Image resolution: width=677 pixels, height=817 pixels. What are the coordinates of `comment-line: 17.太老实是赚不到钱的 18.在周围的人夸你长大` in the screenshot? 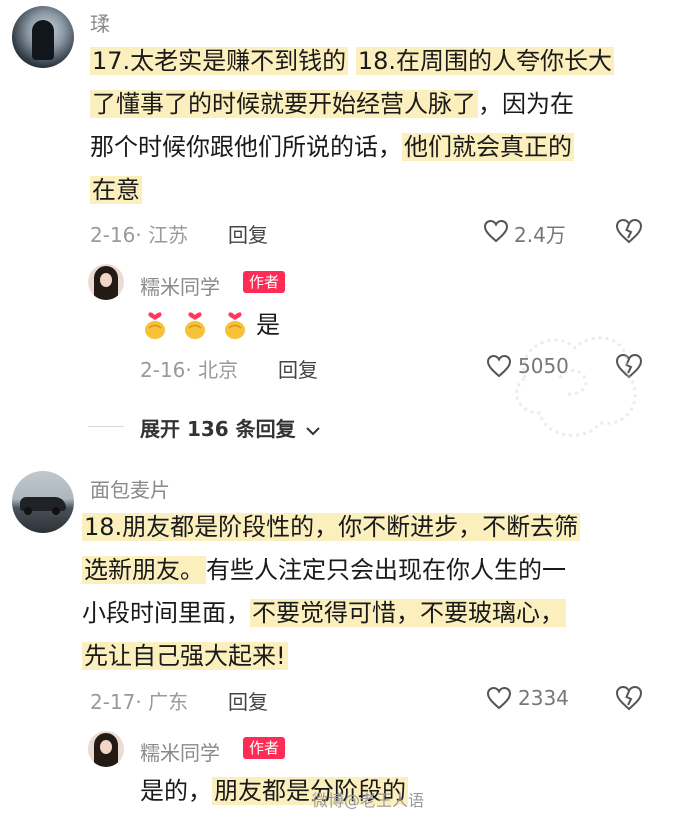 It's located at (352, 61).